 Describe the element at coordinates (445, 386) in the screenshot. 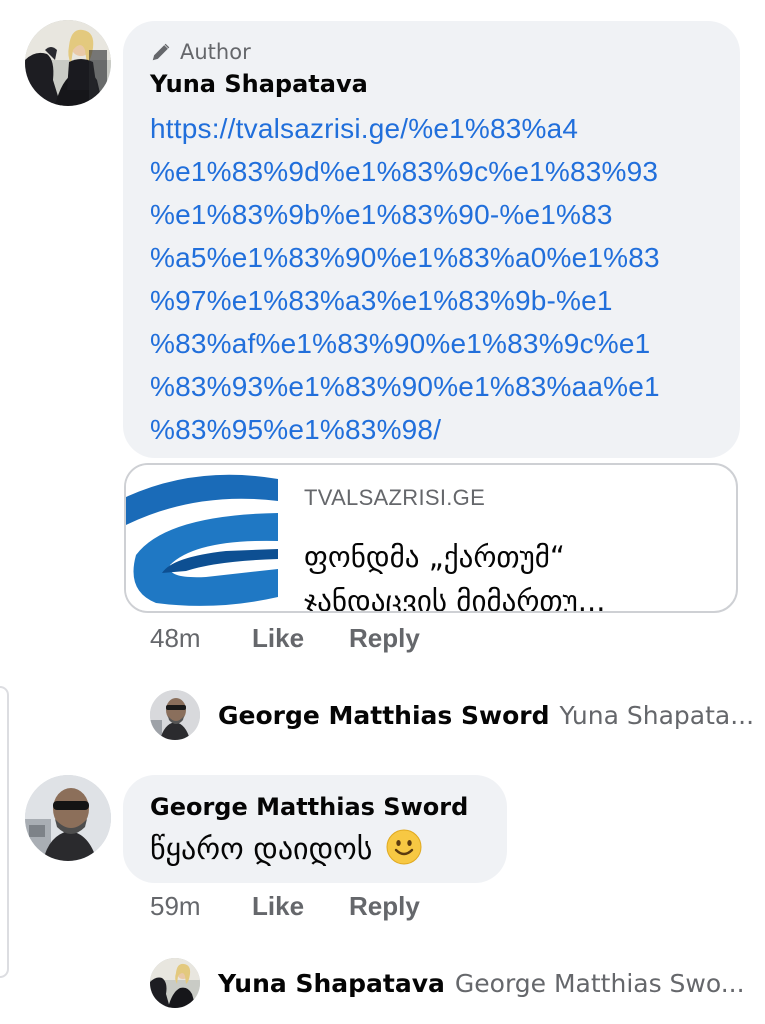

I see `link-line: %83%93%e1%83%90%e1%83%aa%e1` at that location.